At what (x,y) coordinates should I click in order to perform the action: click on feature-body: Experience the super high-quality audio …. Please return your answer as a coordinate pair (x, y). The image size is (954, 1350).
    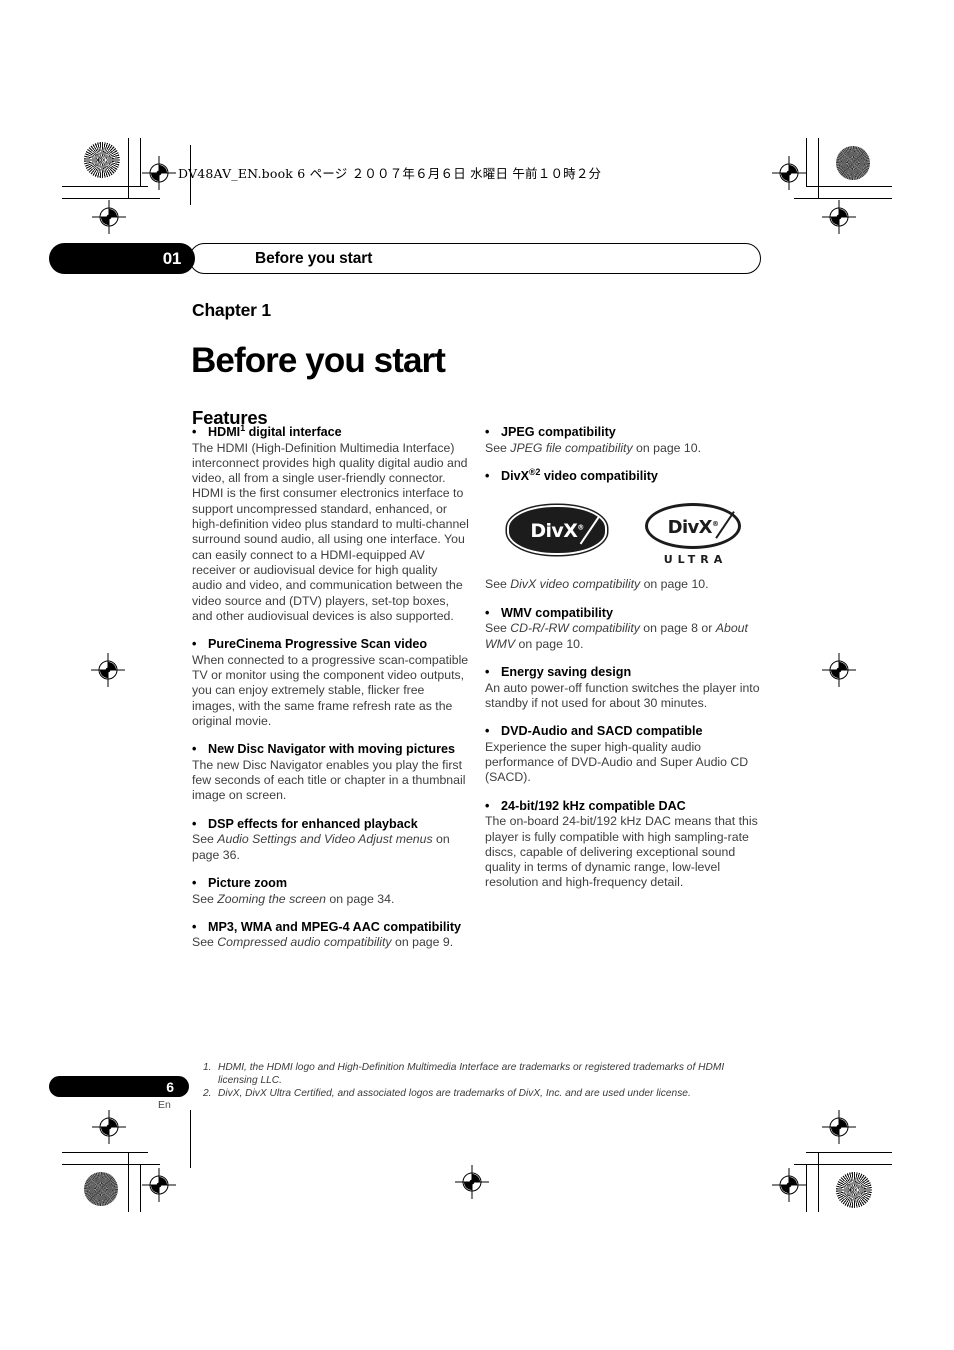
    Looking at the image, I should click on (617, 762).